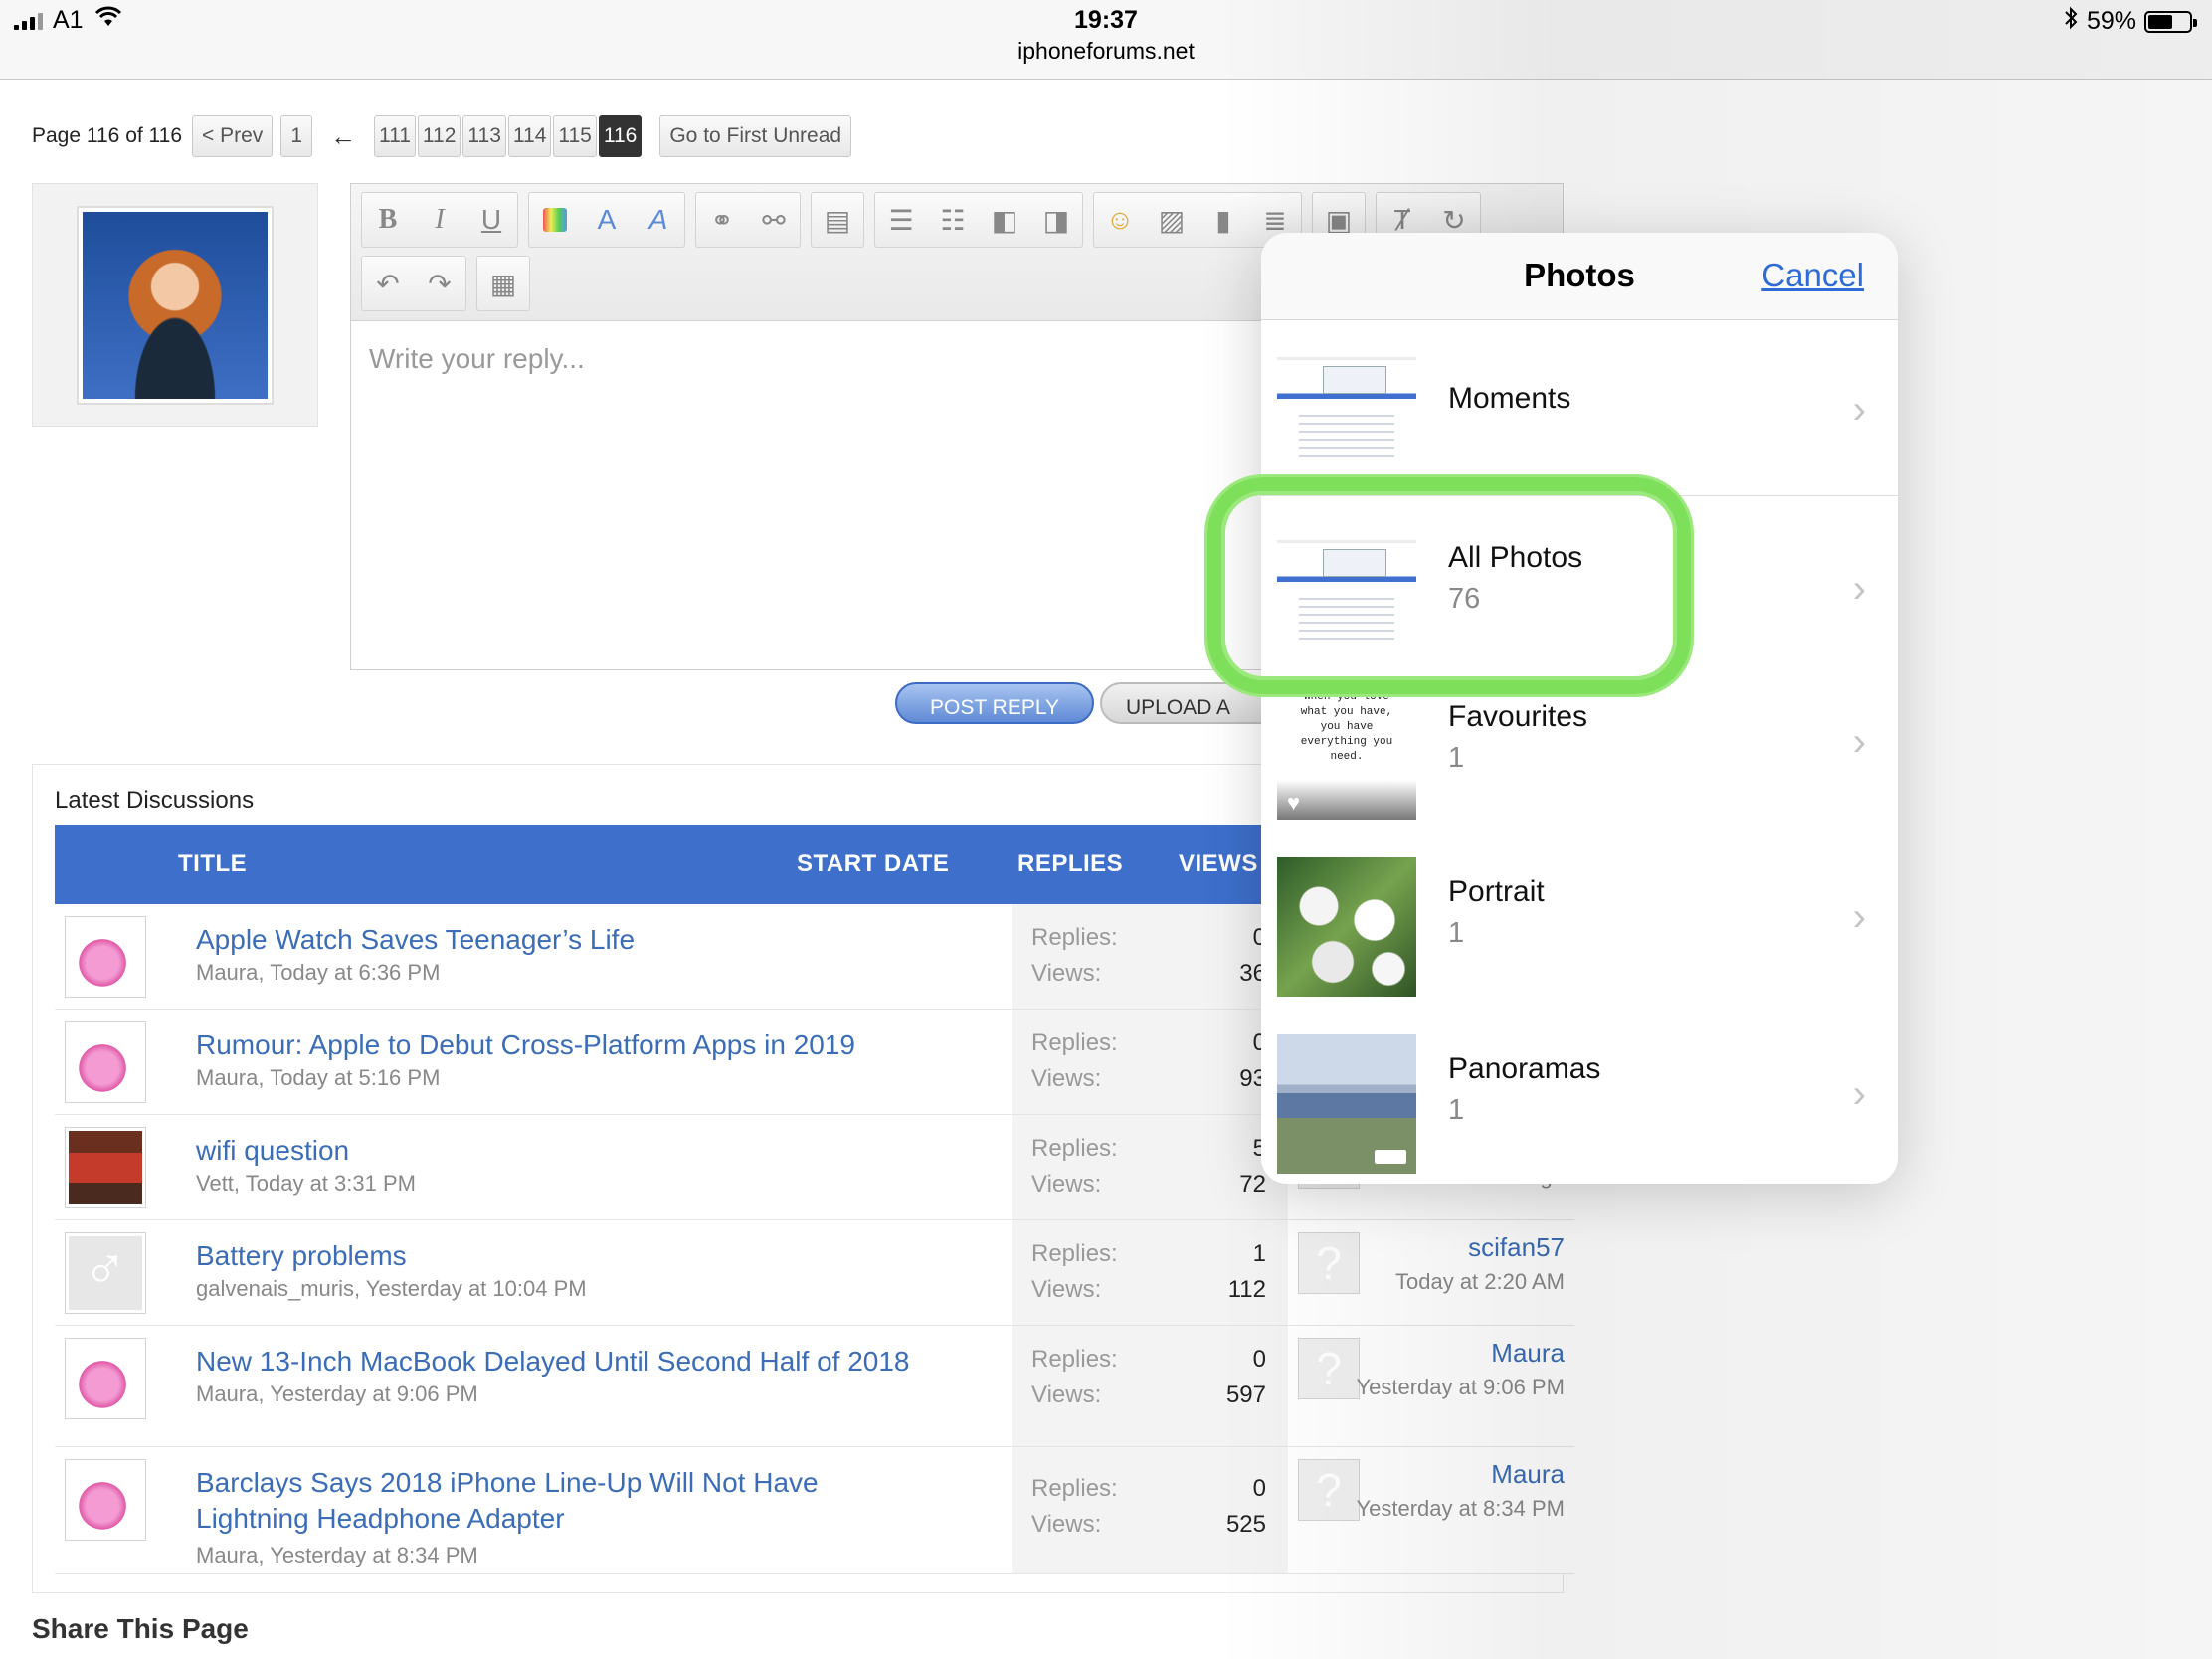  Describe the element at coordinates (140, 1628) in the screenshot. I see `share-this-page: Share This Page` at that location.